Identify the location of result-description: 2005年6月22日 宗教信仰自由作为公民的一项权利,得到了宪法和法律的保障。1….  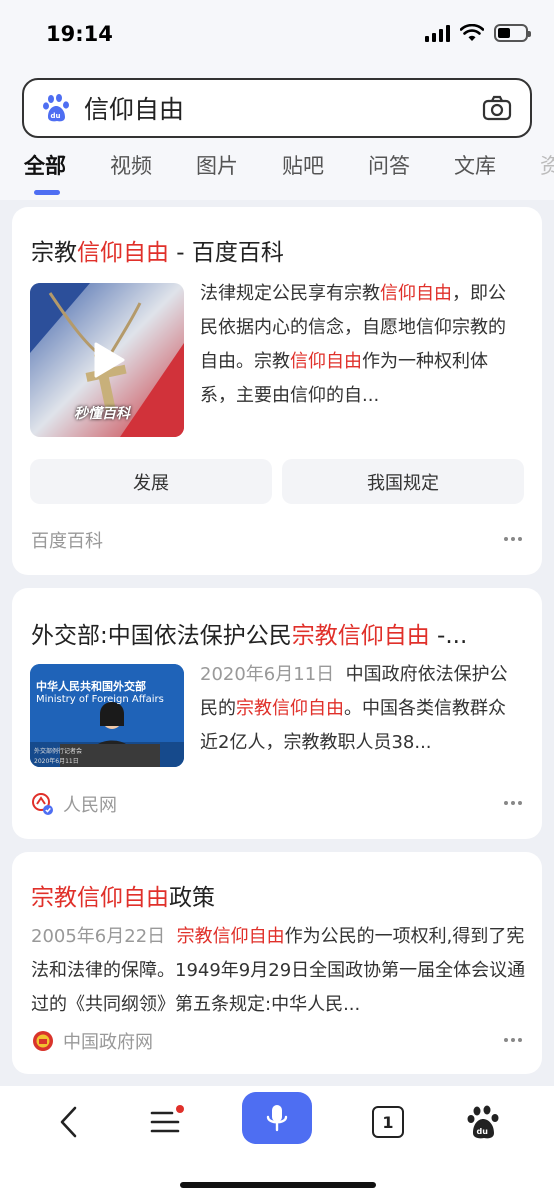
(279, 972).